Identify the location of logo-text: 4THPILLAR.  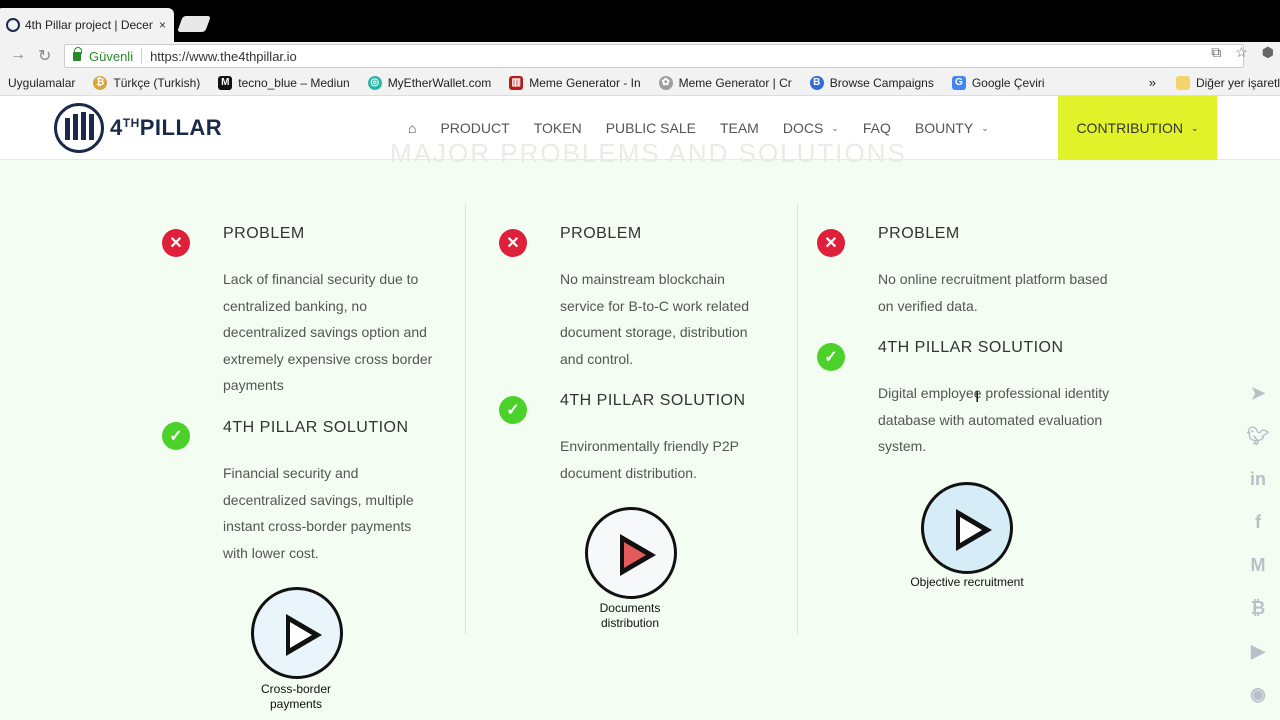
(166, 128).